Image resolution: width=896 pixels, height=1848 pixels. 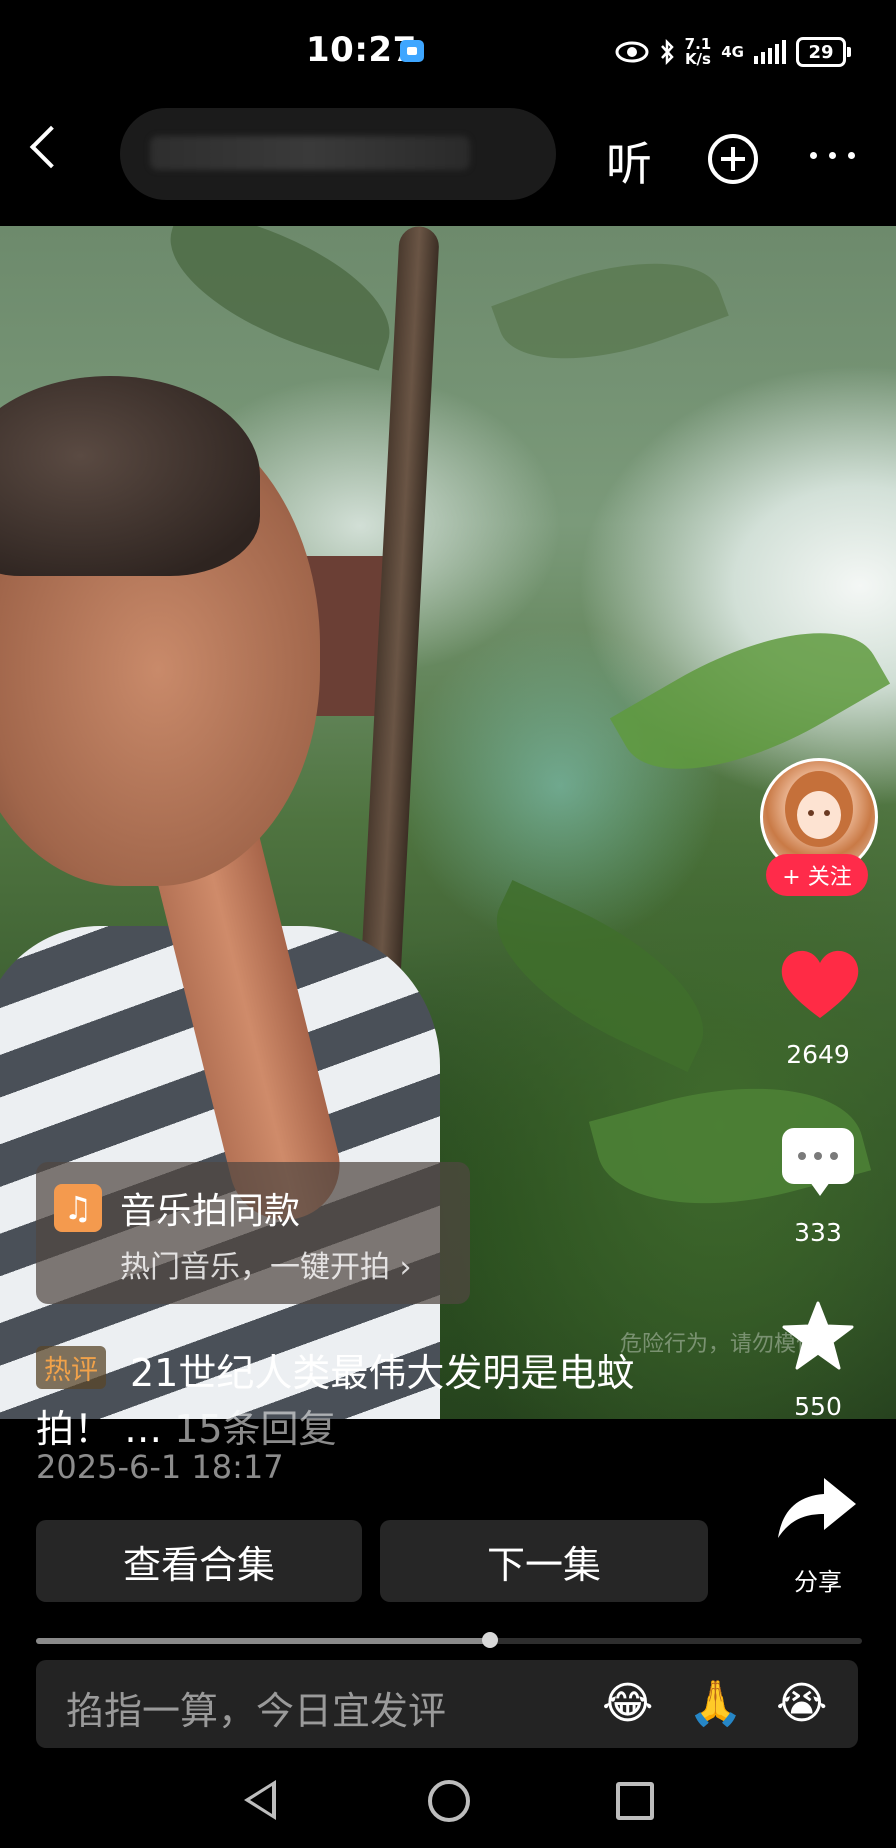 What do you see at coordinates (820, 985) in the screenshot?
I see `like-icon` at bounding box center [820, 985].